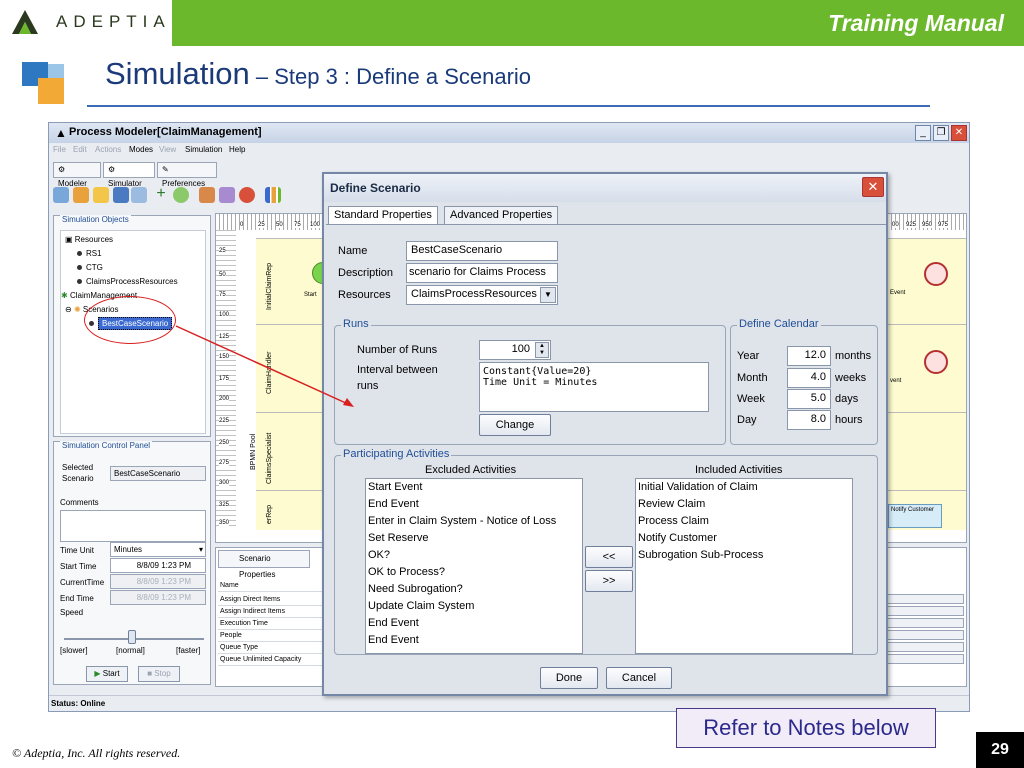 The image size is (1024, 768). I want to click on tab-advanced-properties: Advanced Properties, so click(501, 215).